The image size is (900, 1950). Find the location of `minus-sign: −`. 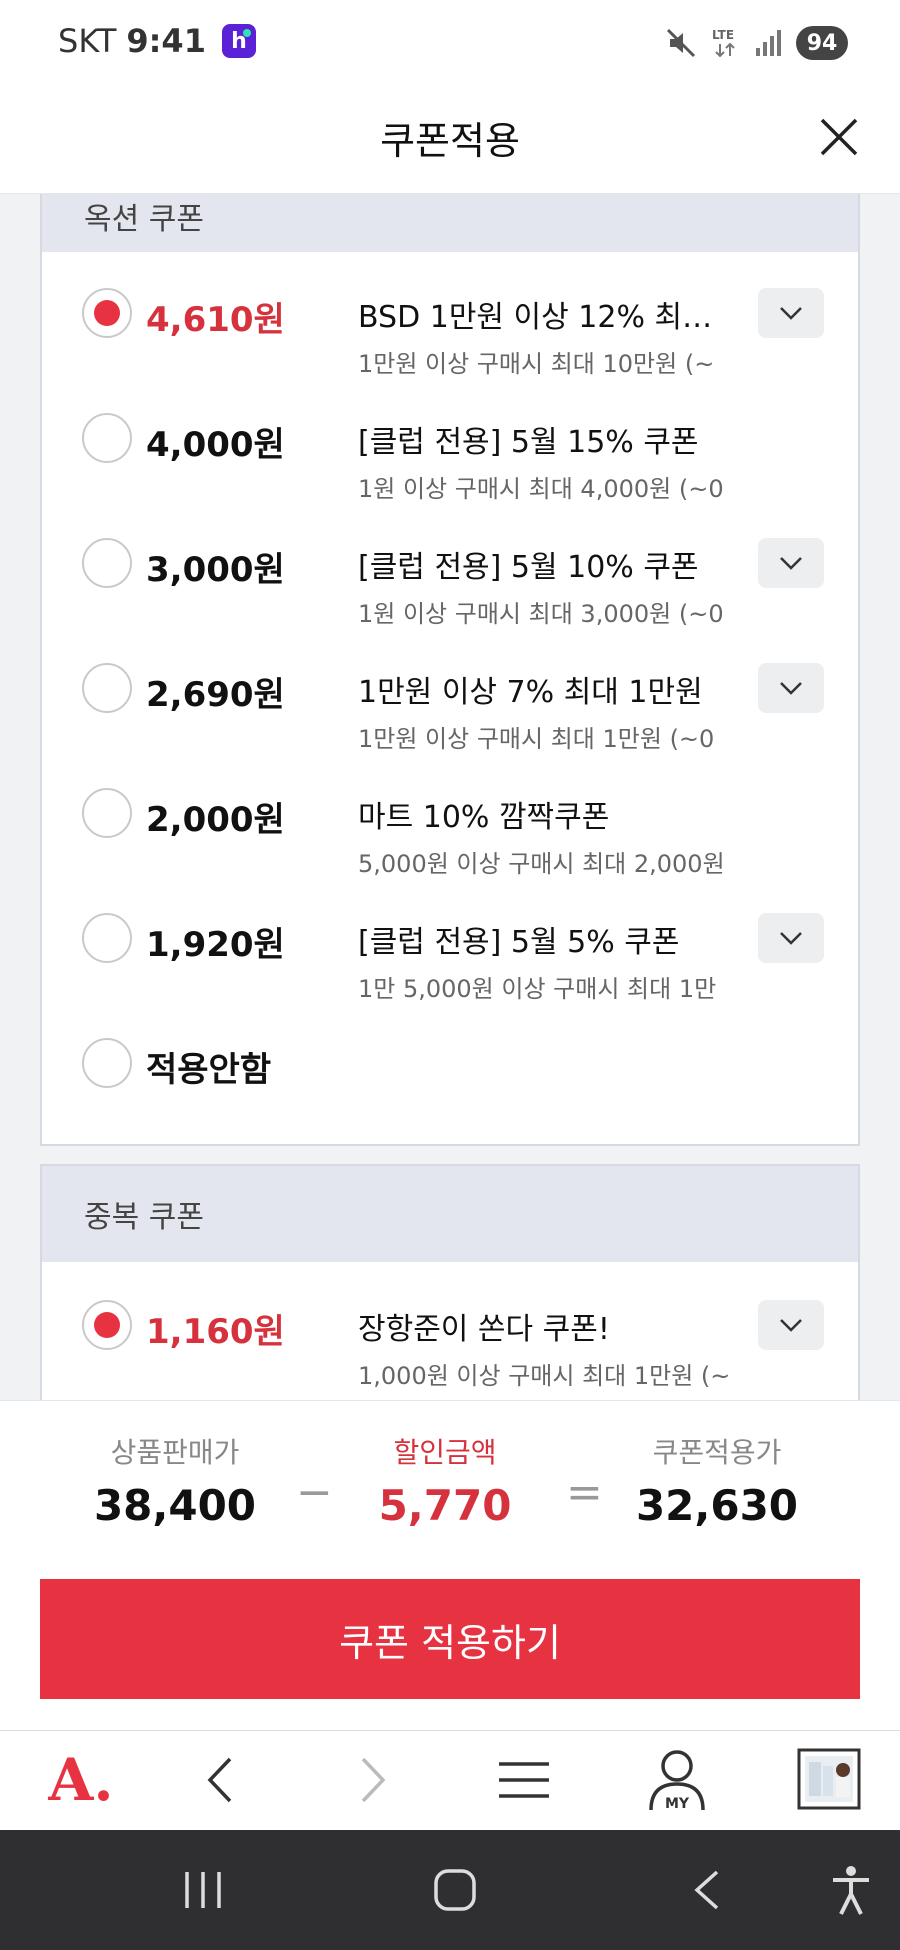

minus-sign: − is located at coordinates (314, 1492).